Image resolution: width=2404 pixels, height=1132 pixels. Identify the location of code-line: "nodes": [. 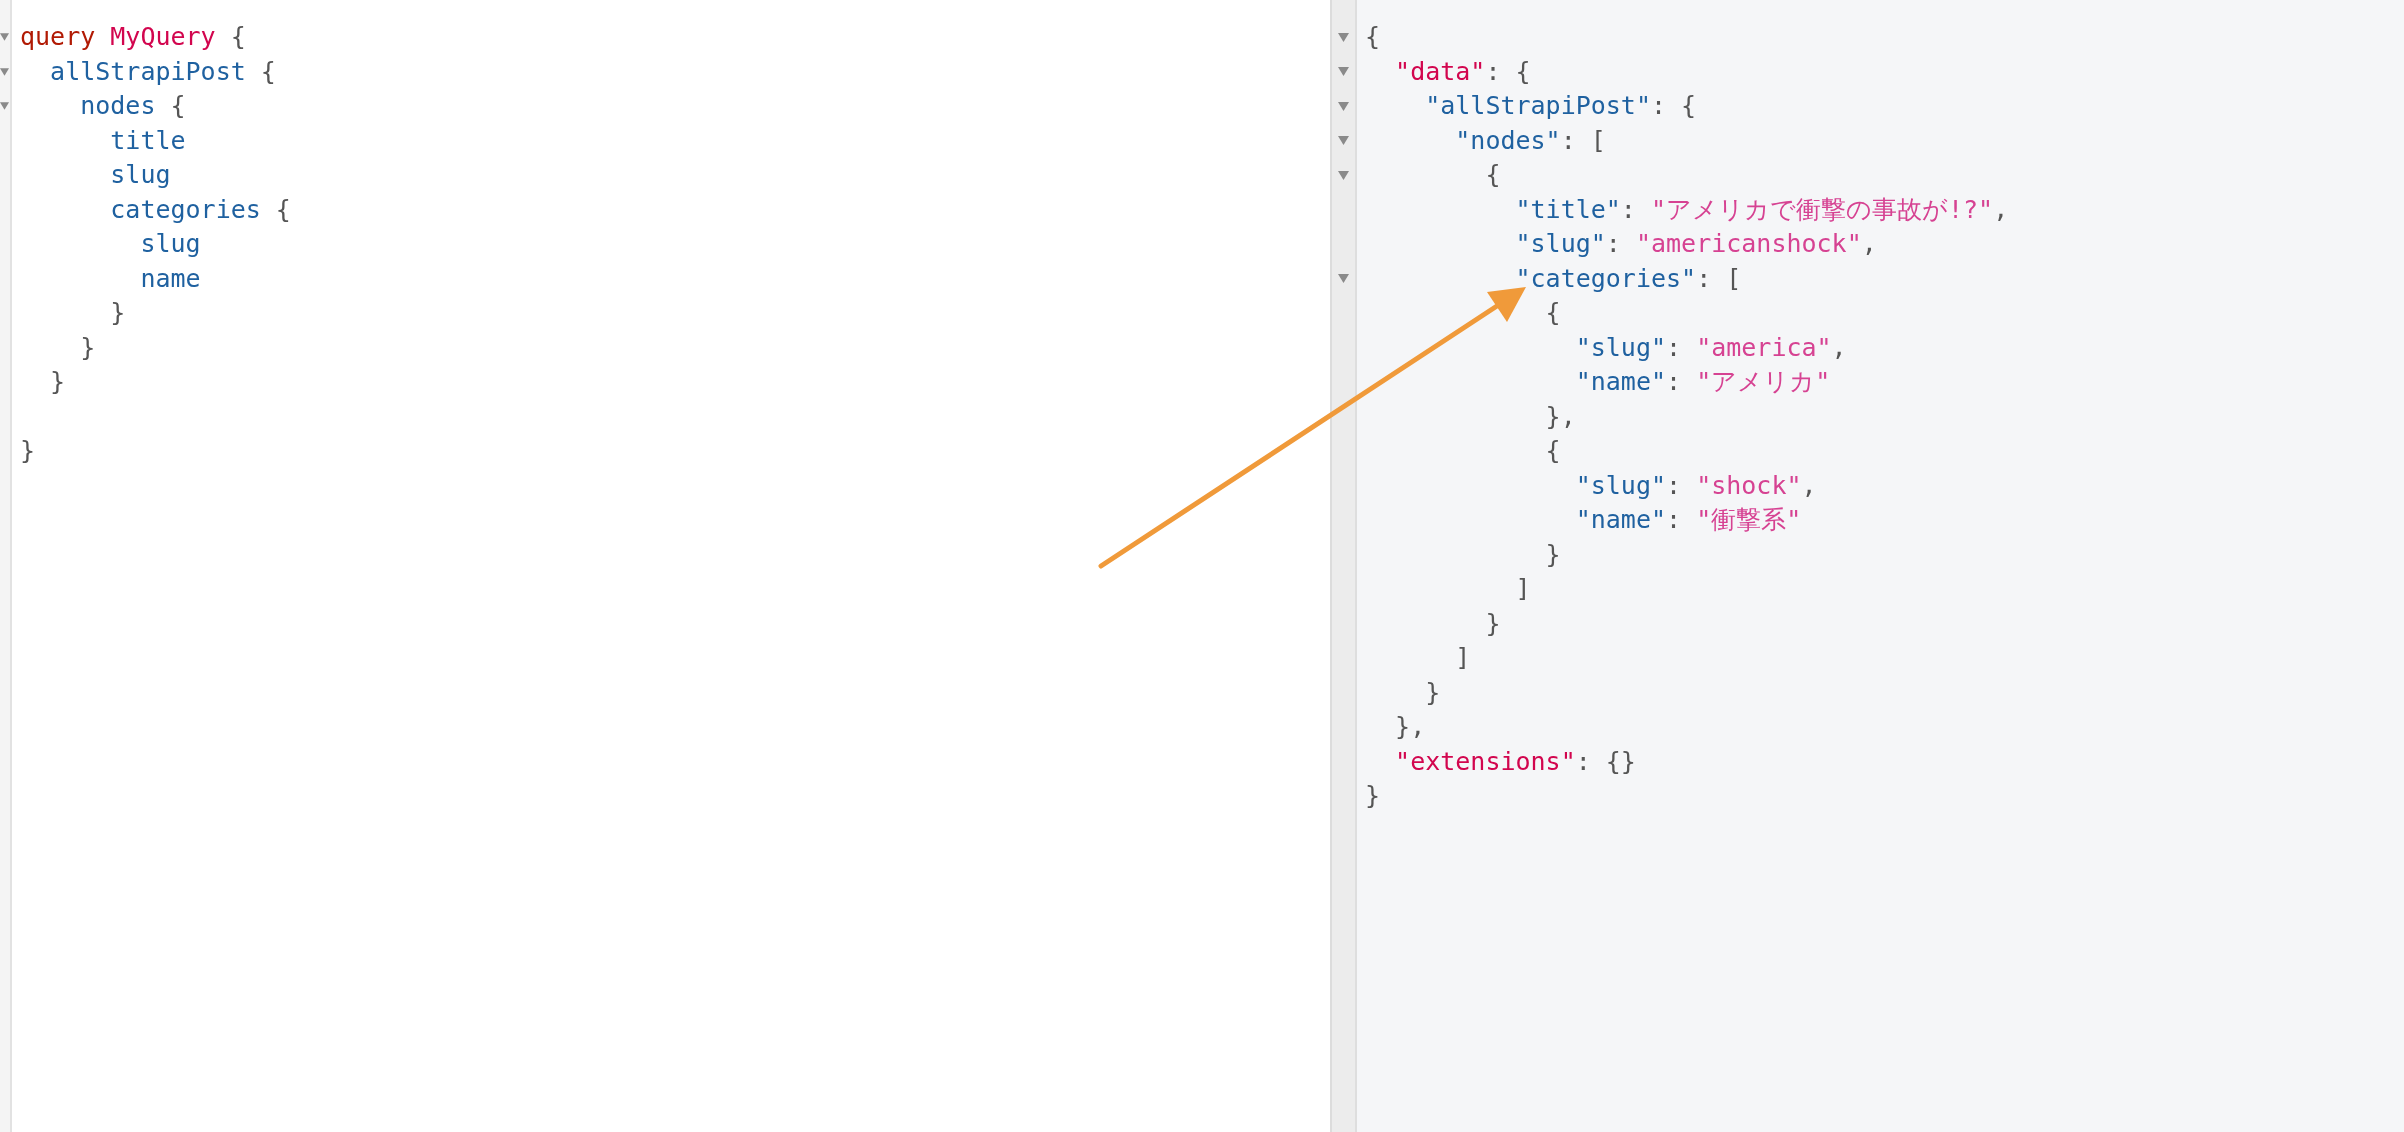
(1530, 140).